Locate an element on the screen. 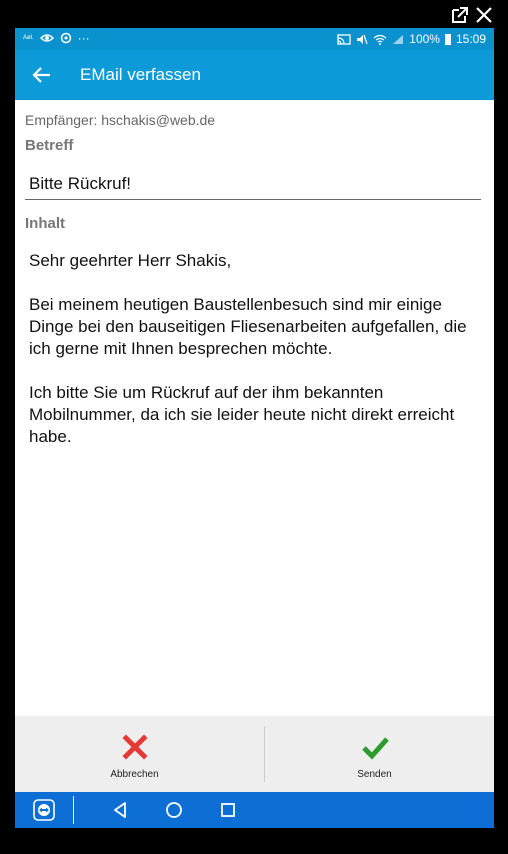  status-time: 15:09 is located at coordinates (470, 39).